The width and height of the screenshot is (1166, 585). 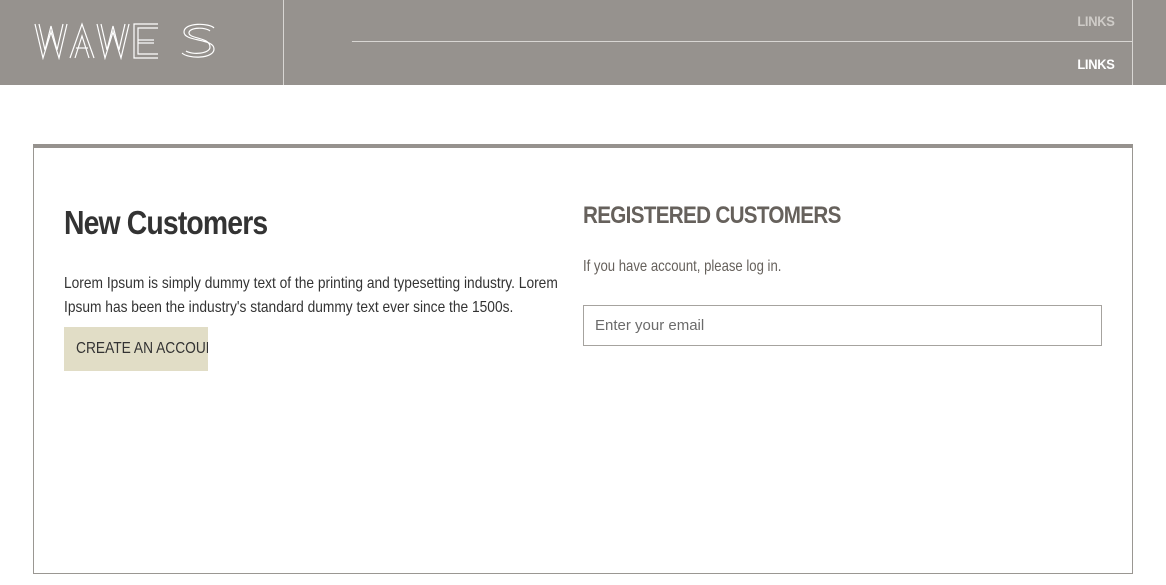 What do you see at coordinates (742, 64) in the screenshot?
I see `links-link-bottom: LINKS` at bounding box center [742, 64].